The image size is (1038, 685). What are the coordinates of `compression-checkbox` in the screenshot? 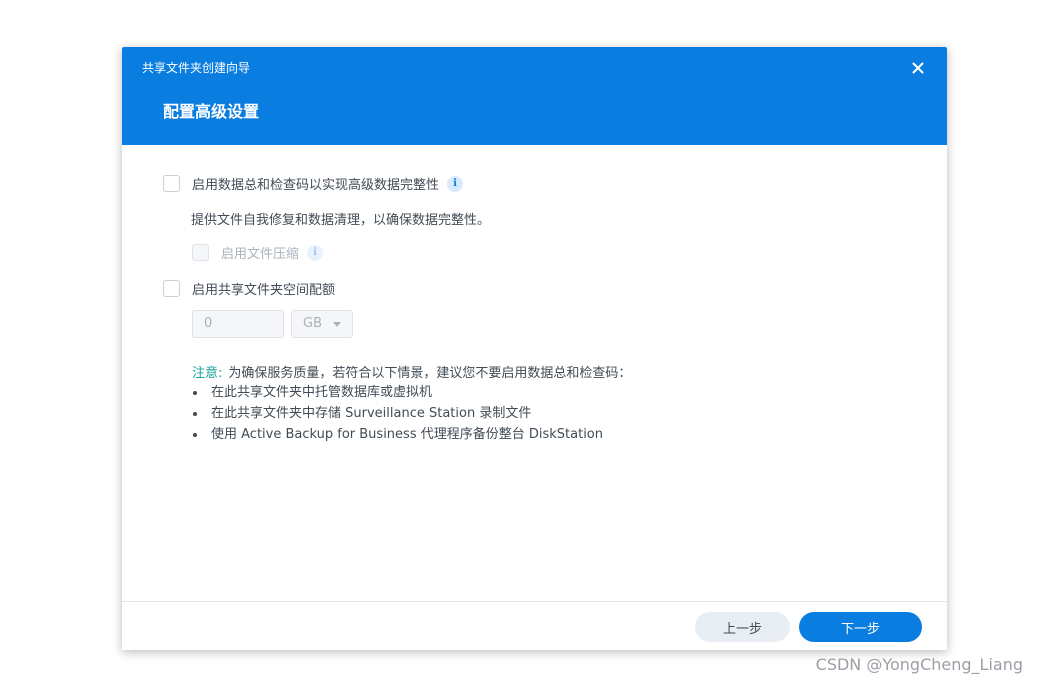 It's located at (200, 252).